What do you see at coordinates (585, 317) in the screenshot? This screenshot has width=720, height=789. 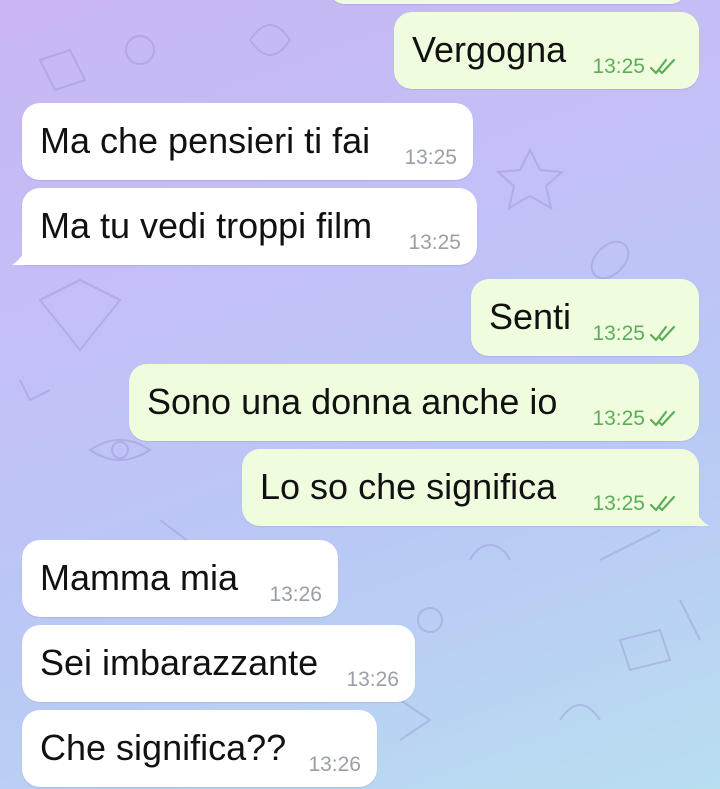 I see `outgoing-message: Senti 13:25` at bounding box center [585, 317].